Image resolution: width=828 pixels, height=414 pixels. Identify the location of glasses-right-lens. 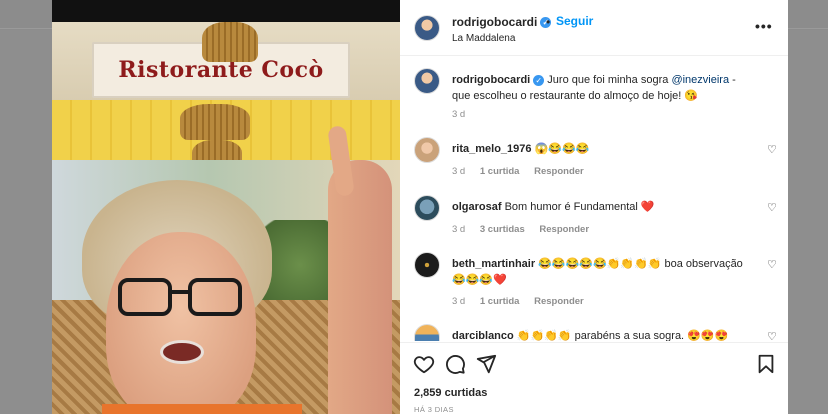
(215, 297).